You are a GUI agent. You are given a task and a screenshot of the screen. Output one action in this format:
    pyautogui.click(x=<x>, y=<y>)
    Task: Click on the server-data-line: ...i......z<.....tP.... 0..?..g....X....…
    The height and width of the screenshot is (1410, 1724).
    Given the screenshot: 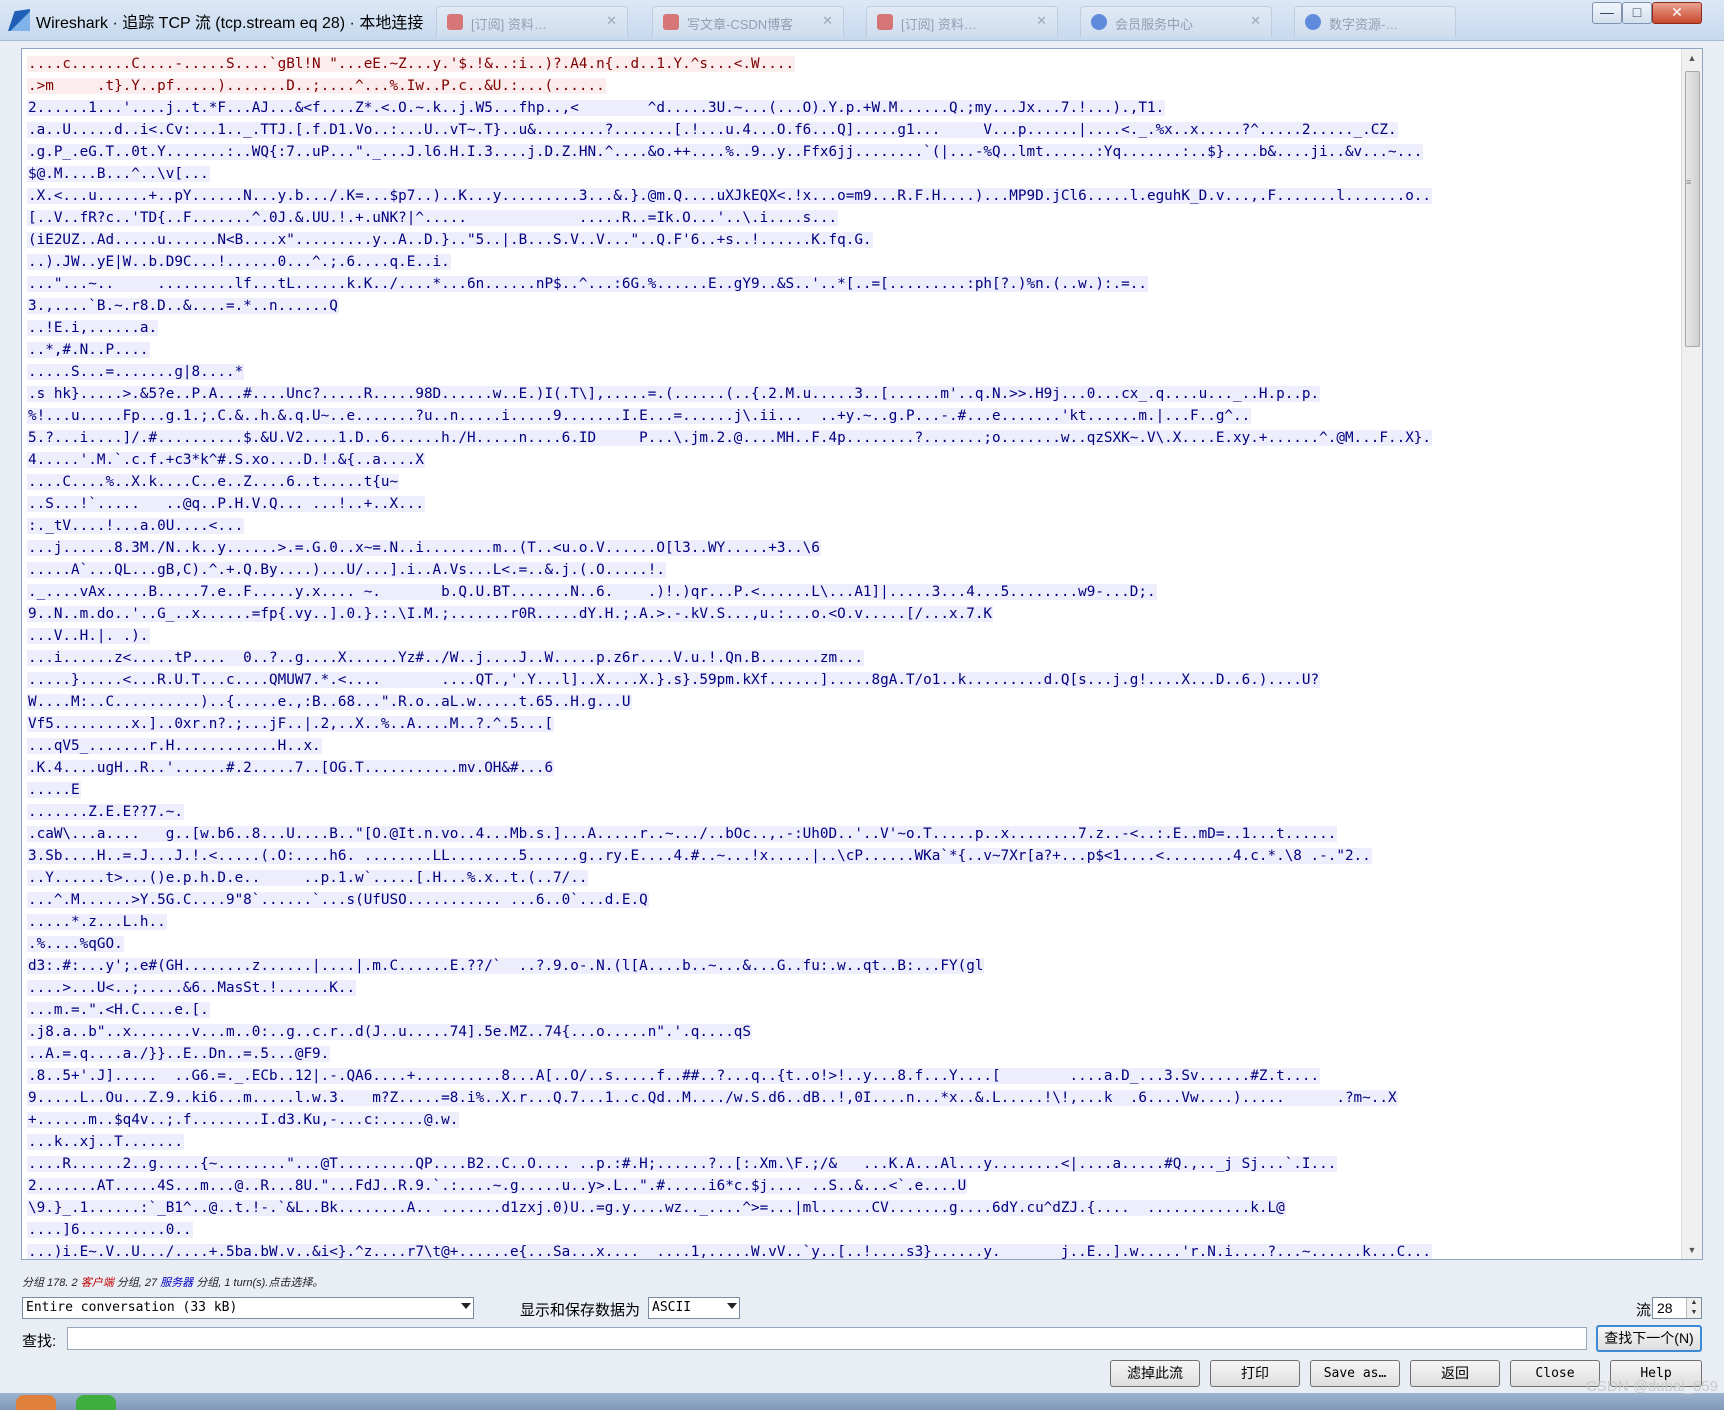 What is the action you would take?
    pyautogui.click(x=852, y=658)
    